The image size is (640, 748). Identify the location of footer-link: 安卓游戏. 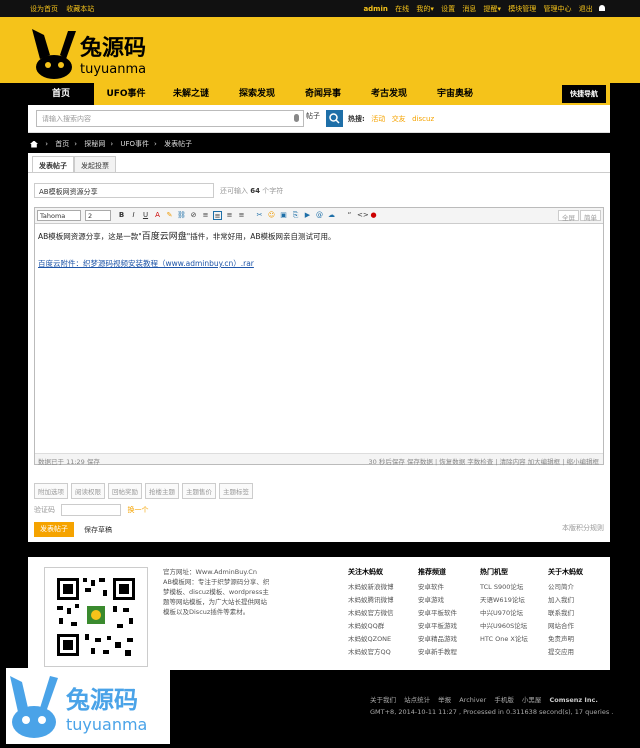
(453, 600).